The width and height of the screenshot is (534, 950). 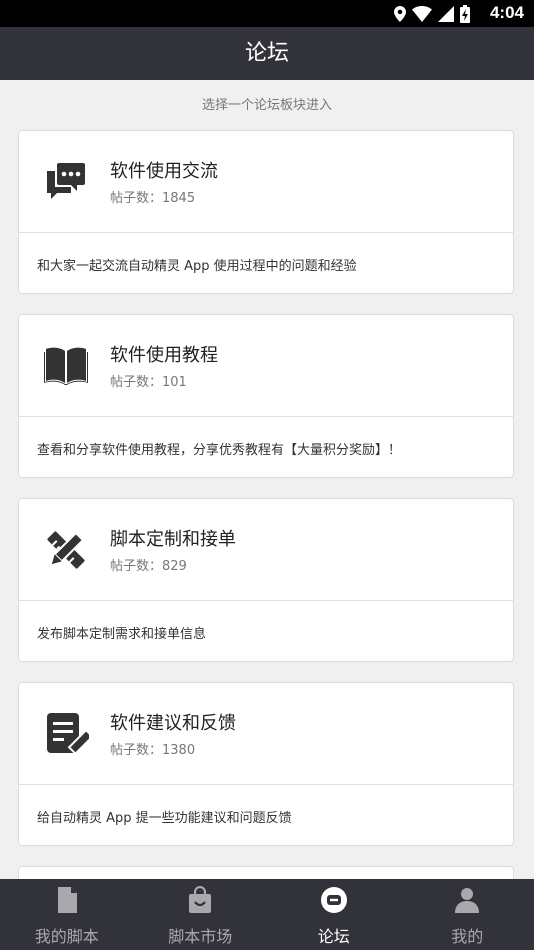 What do you see at coordinates (266, 550) in the screenshot?
I see `forum-card-header: 脚本定制和接单 帖子数：829` at bounding box center [266, 550].